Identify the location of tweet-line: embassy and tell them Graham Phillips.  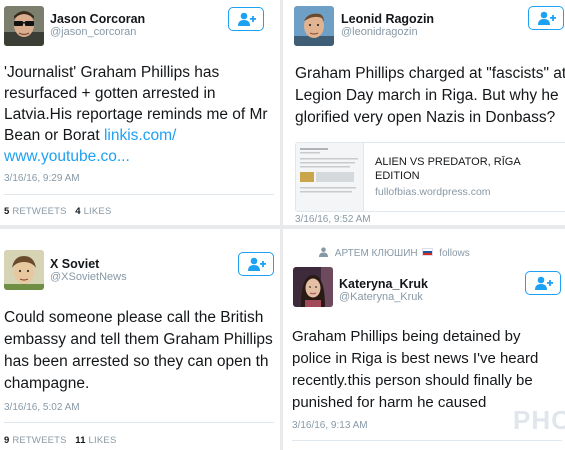
(138, 339).